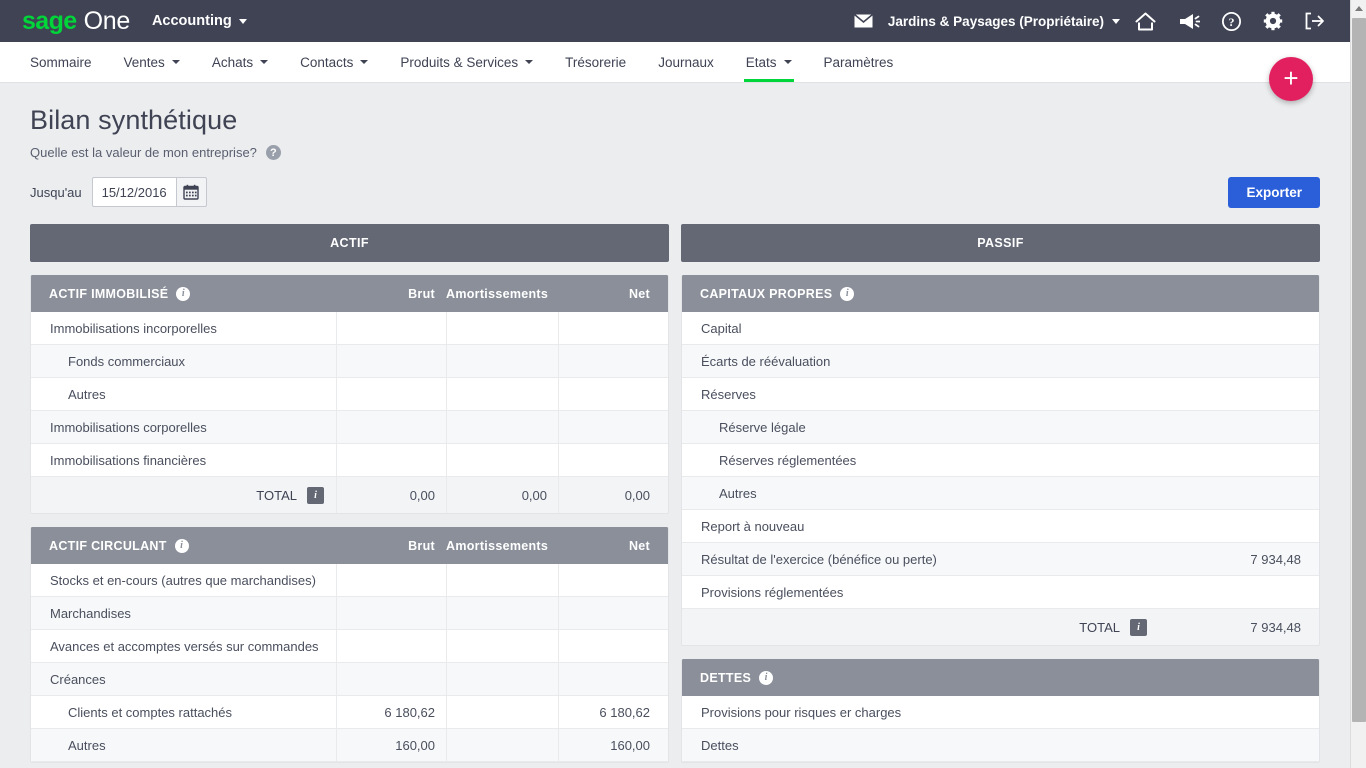 The image size is (1366, 768). Describe the element at coordinates (863, 21) in the screenshot. I see `mail-icon` at that location.